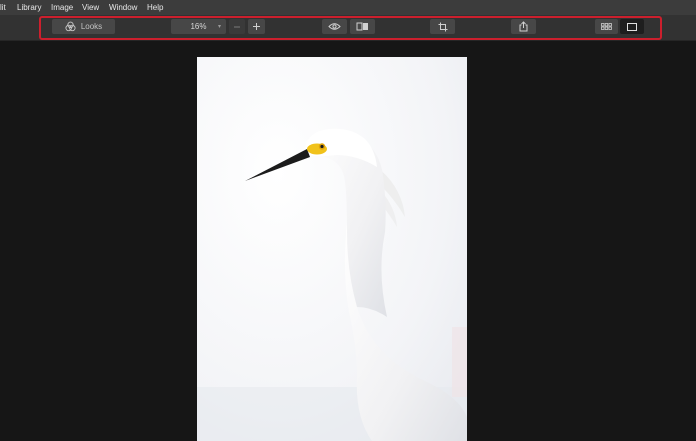 The width and height of the screenshot is (696, 441). I want to click on zoom-select: 16% ▾, so click(198, 26).